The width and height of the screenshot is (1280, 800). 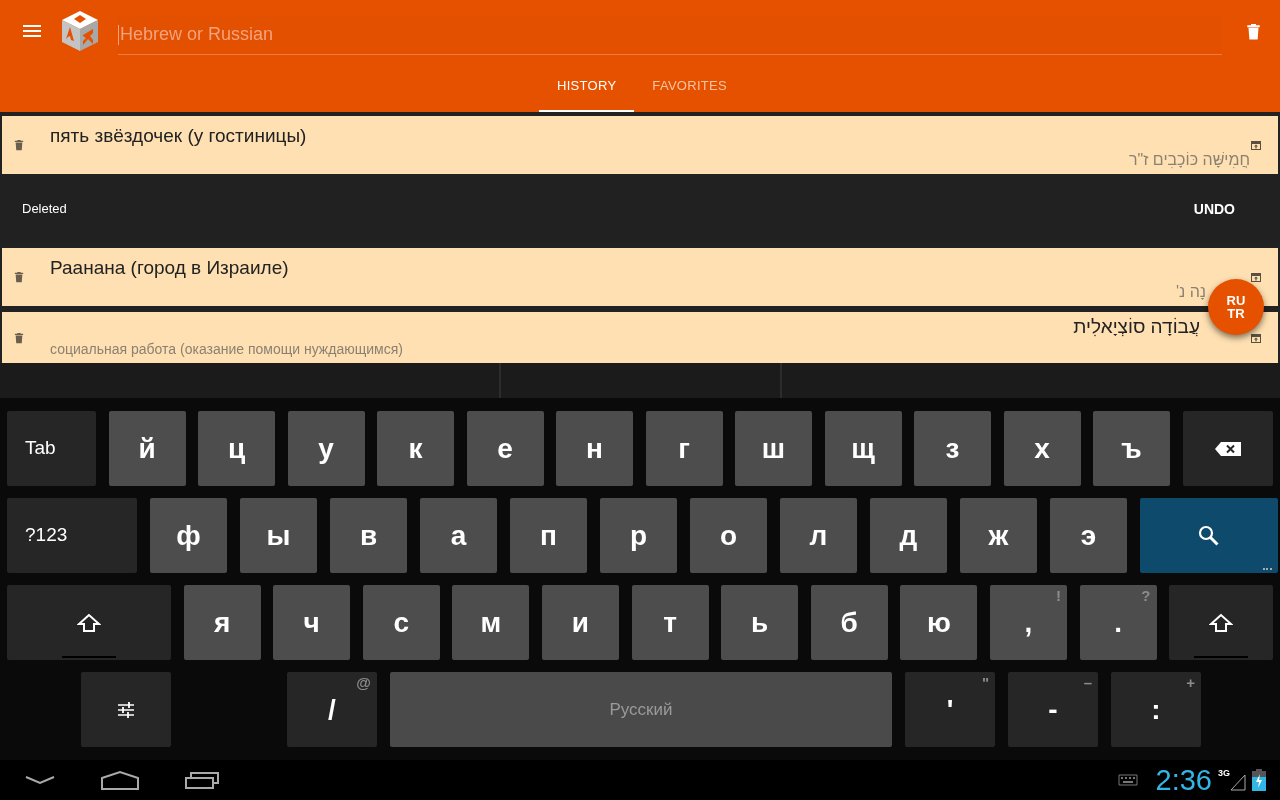 What do you see at coordinates (72, 535) in the screenshot?
I see `function-key: ?123` at bounding box center [72, 535].